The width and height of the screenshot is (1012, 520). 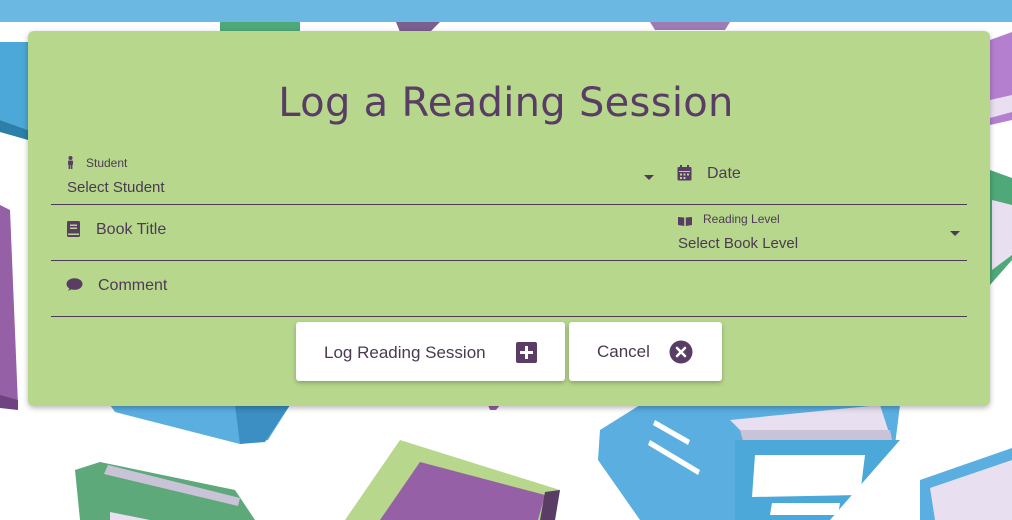 What do you see at coordinates (133, 285) in the screenshot?
I see `comment-placeholder: Comment` at bounding box center [133, 285].